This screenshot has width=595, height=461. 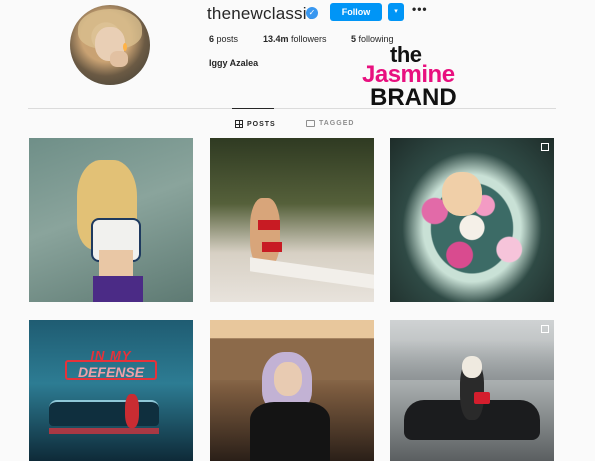 What do you see at coordinates (111, 370) in the screenshot?
I see `post-4-overlay-line-2: DEFENSE` at bounding box center [111, 370].